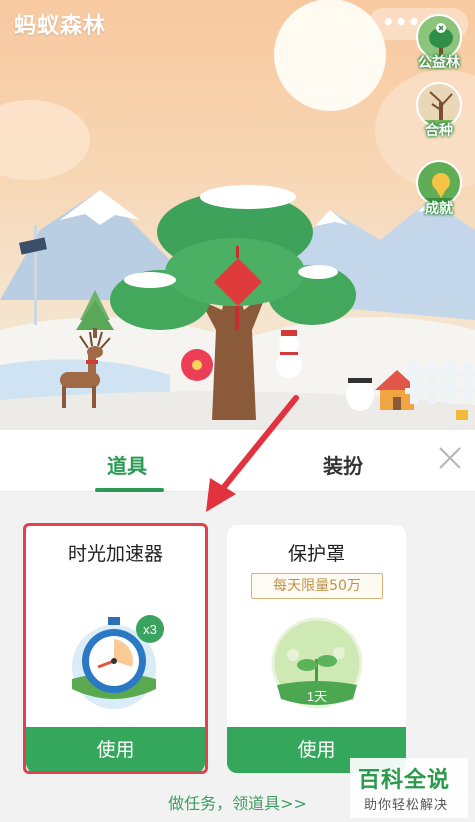 Image resolution: width=475 pixels, height=822 pixels. What do you see at coordinates (118, 662) in the screenshot?
I see `stopwatch-icon: x3` at bounding box center [118, 662].